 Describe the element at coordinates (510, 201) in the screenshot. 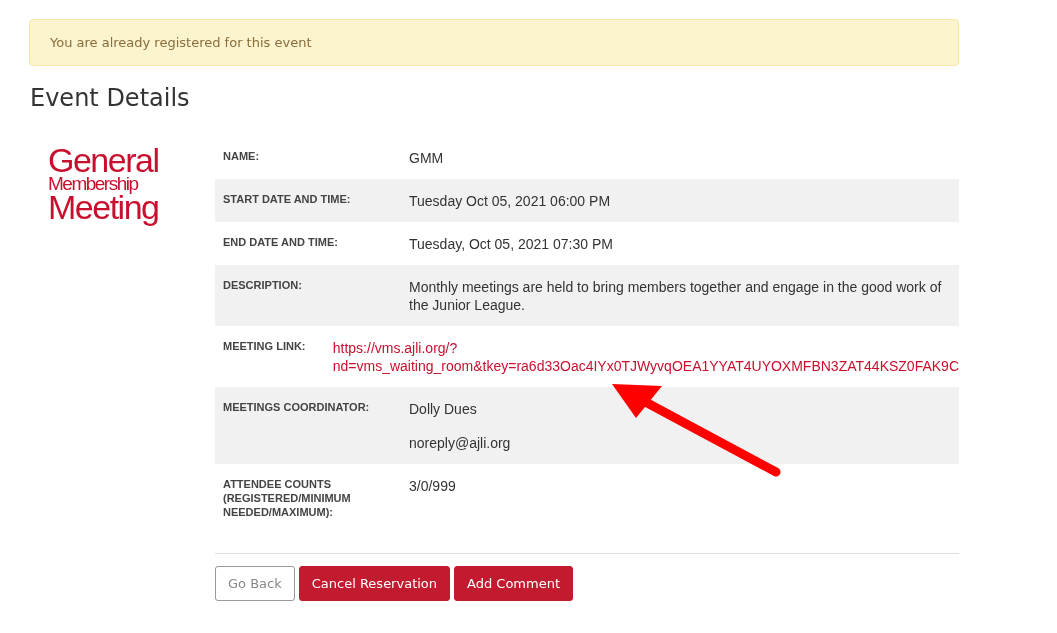

I see `field-value: Tuesday Oct 05, 2021 06:00 PM` at that location.